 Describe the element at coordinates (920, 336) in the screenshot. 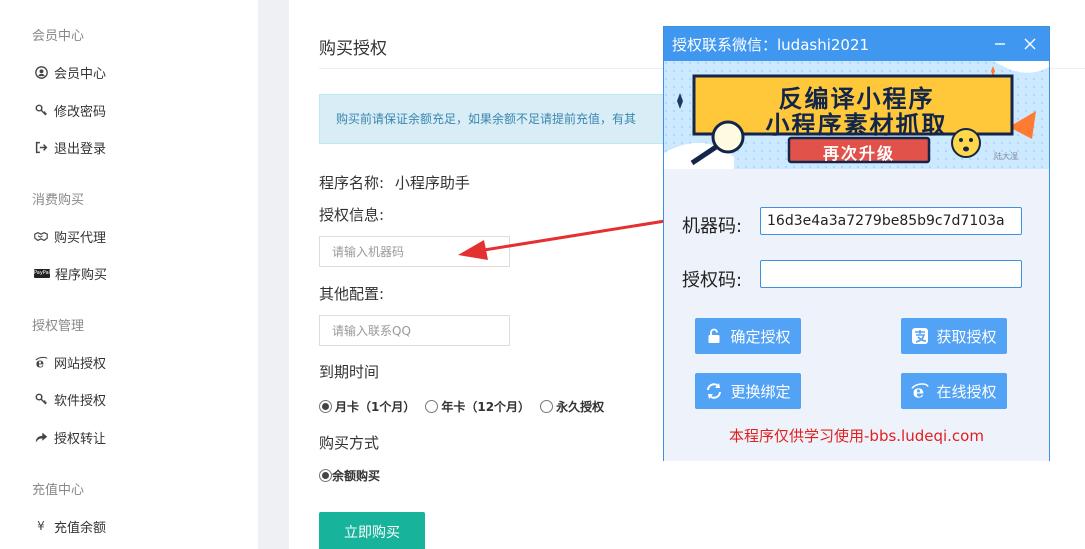

I see `alipay-icon` at that location.